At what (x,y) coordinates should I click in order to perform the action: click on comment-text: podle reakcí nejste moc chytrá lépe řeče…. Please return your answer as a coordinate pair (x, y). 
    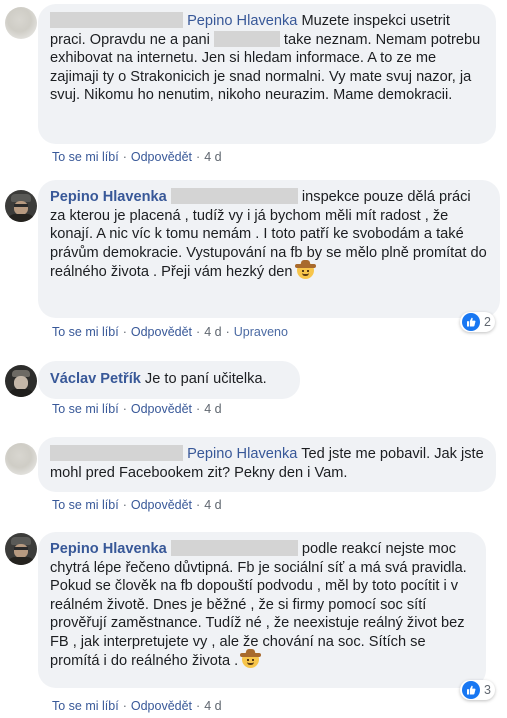
    Looking at the image, I should click on (258, 605).